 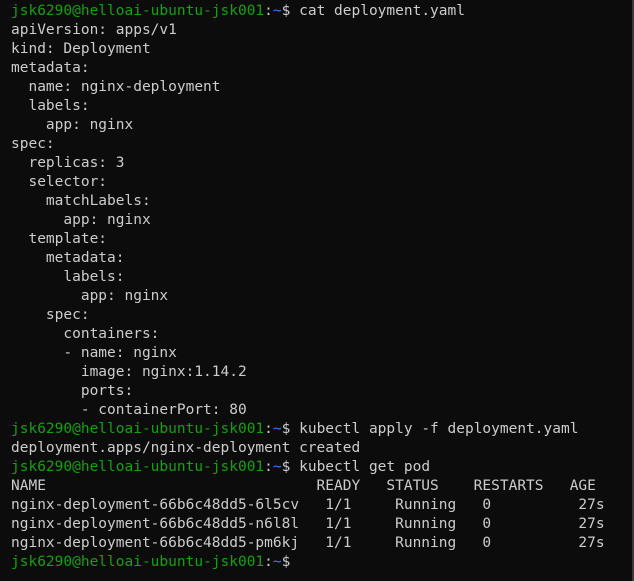 I want to click on output-line: - containerPort: 80, so click(x=129, y=410).